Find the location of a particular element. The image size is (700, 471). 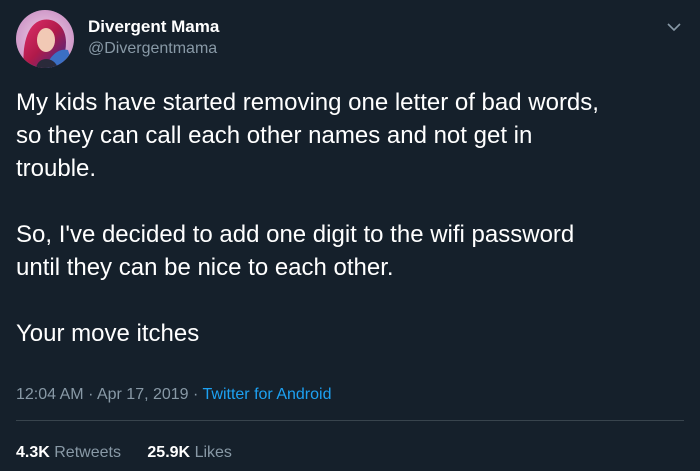

tweet-stats: 4.3K Retweets 25.9K Likes is located at coordinates (124, 453).